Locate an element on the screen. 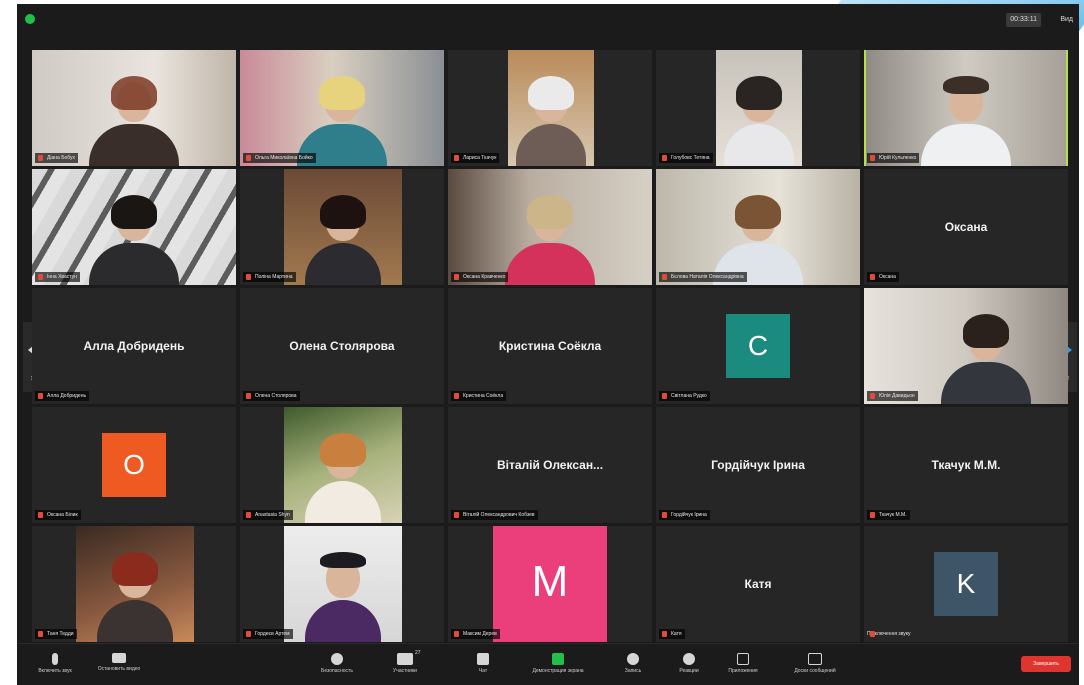 This screenshot has height=685, width=1084. participant-tile: Голубовс Тетяна is located at coordinates (758, 108).